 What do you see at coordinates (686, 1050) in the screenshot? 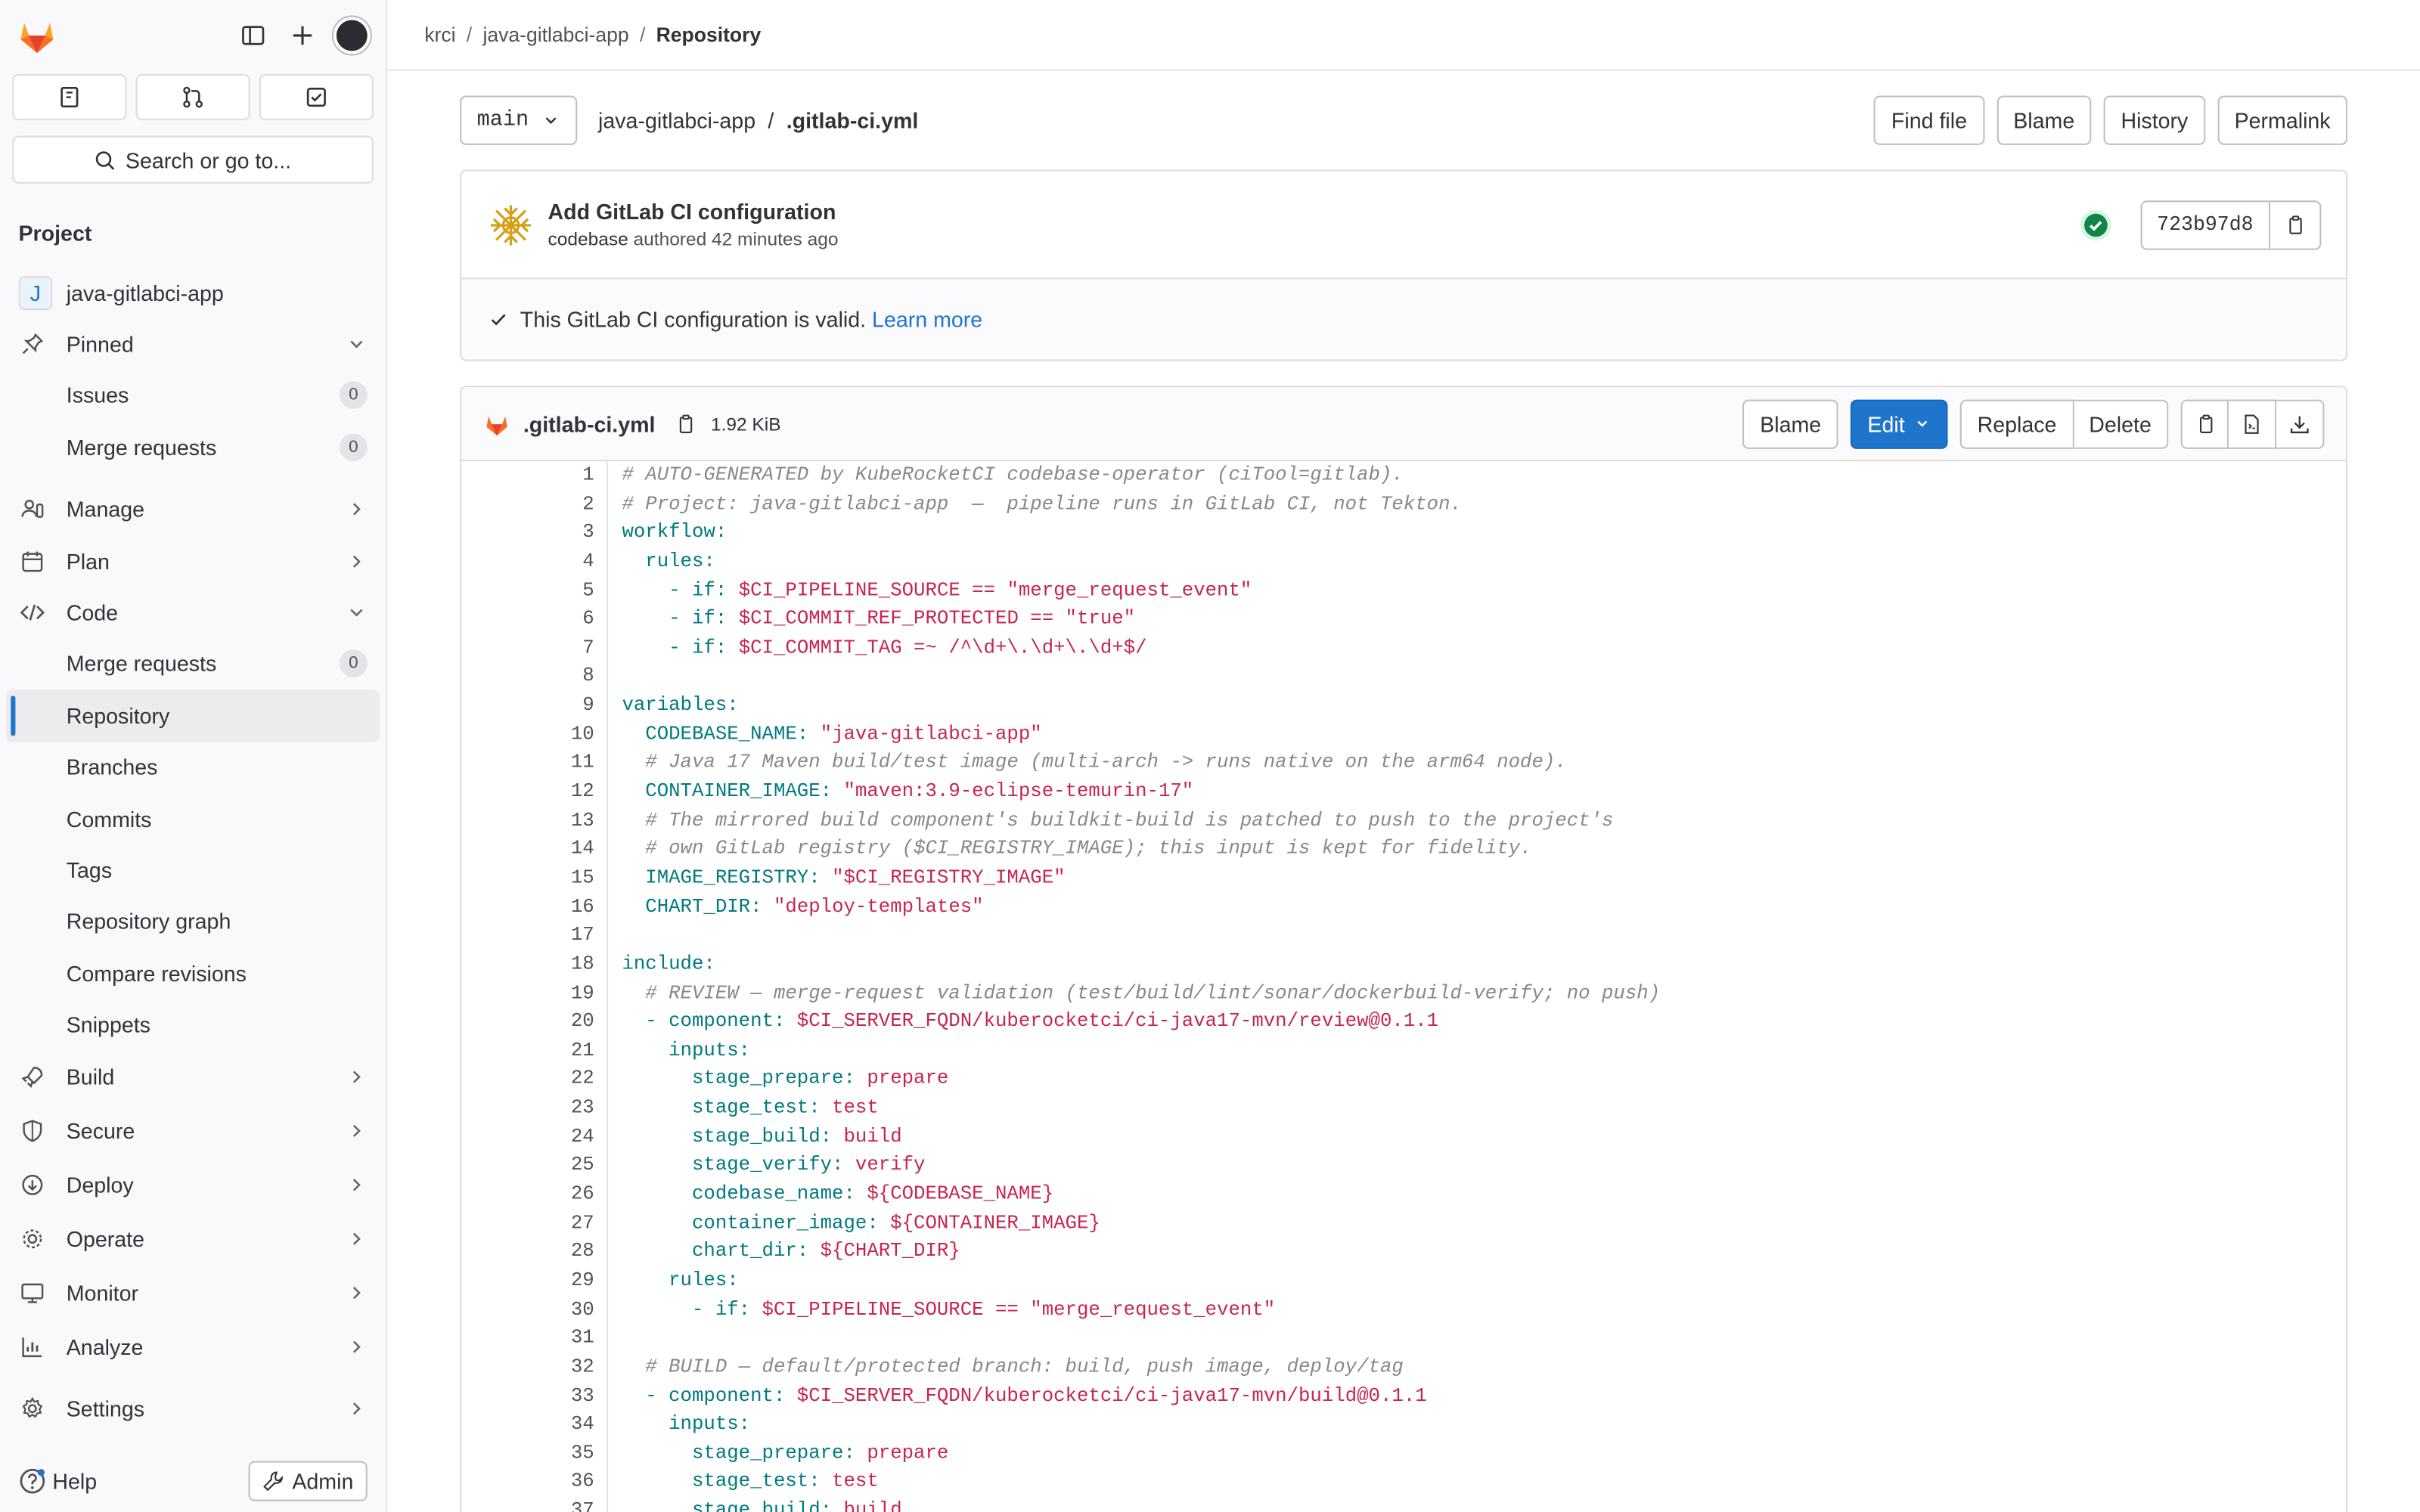
I see `code-line: inputs:` at bounding box center [686, 1050].